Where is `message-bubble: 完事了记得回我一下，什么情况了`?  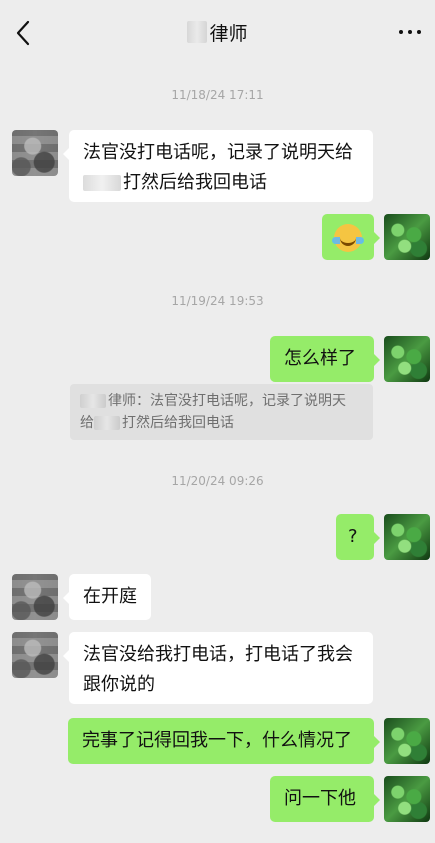 message-bubble: 完事了记得回我一下，什么情况了 is located at coordinates (224, 741).